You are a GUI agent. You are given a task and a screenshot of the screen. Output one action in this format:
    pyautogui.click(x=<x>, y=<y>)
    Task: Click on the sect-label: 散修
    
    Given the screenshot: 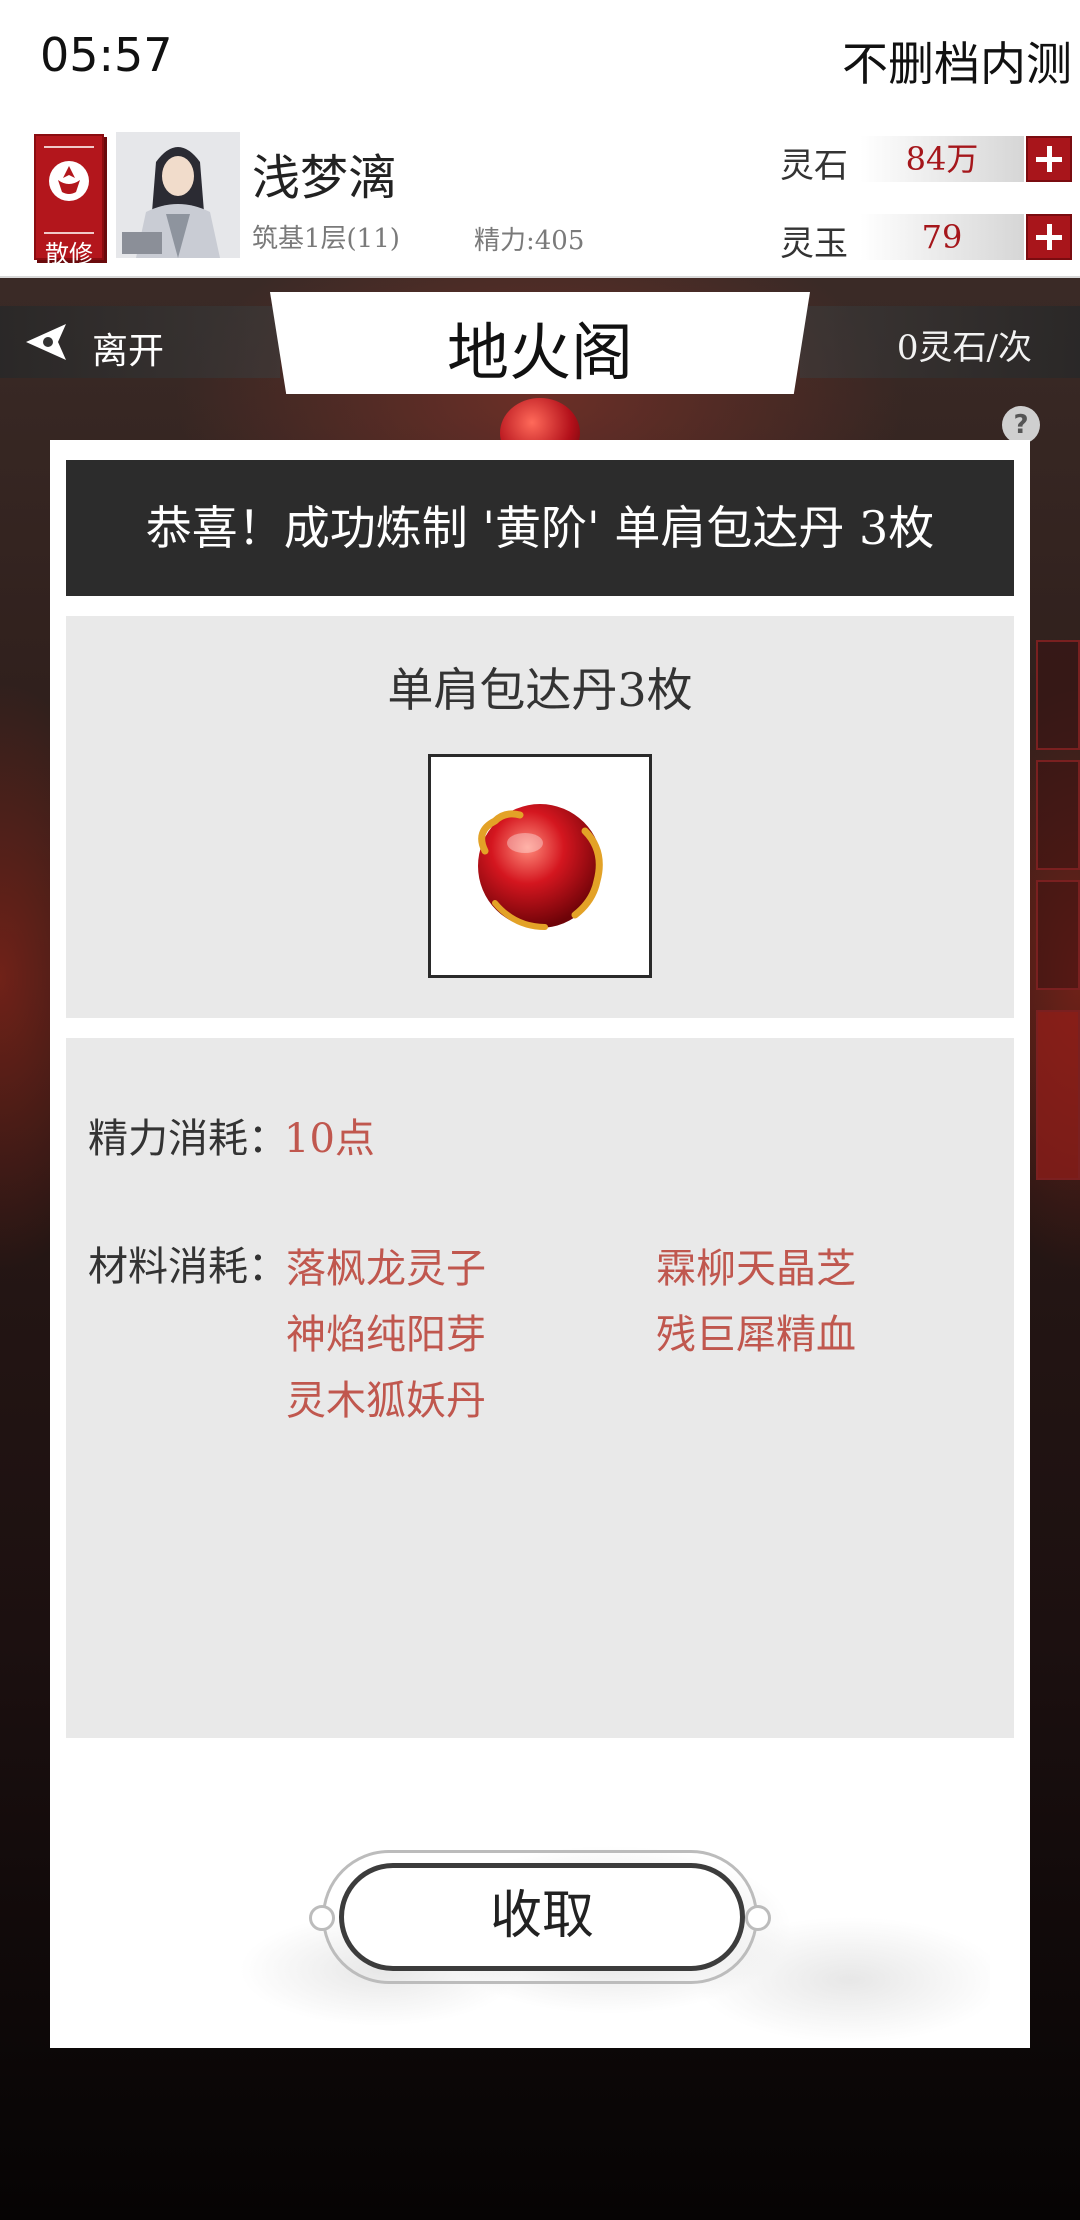 What is the action you would take?
    pyautogui.click(x=69, y=254)
    